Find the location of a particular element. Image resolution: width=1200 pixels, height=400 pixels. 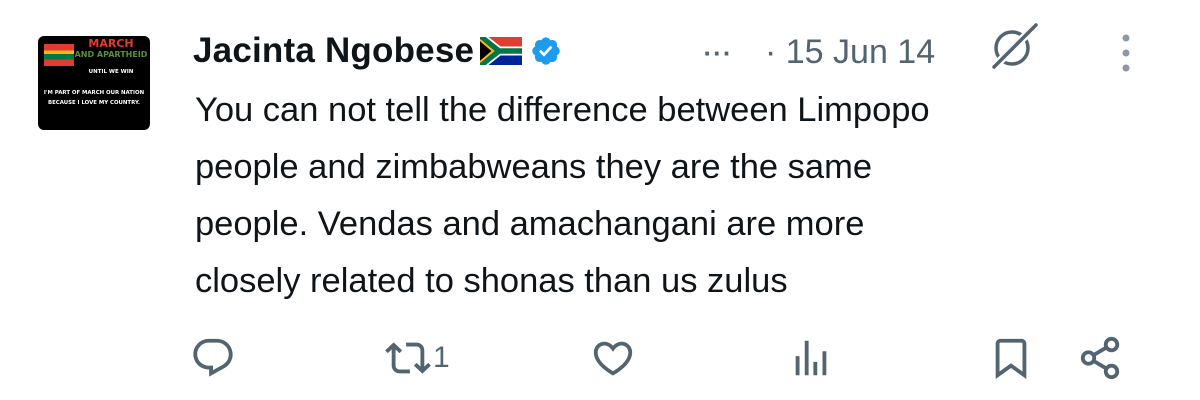

tweet-date: · 15 Jun 14 is located at coordinates (850, 52).